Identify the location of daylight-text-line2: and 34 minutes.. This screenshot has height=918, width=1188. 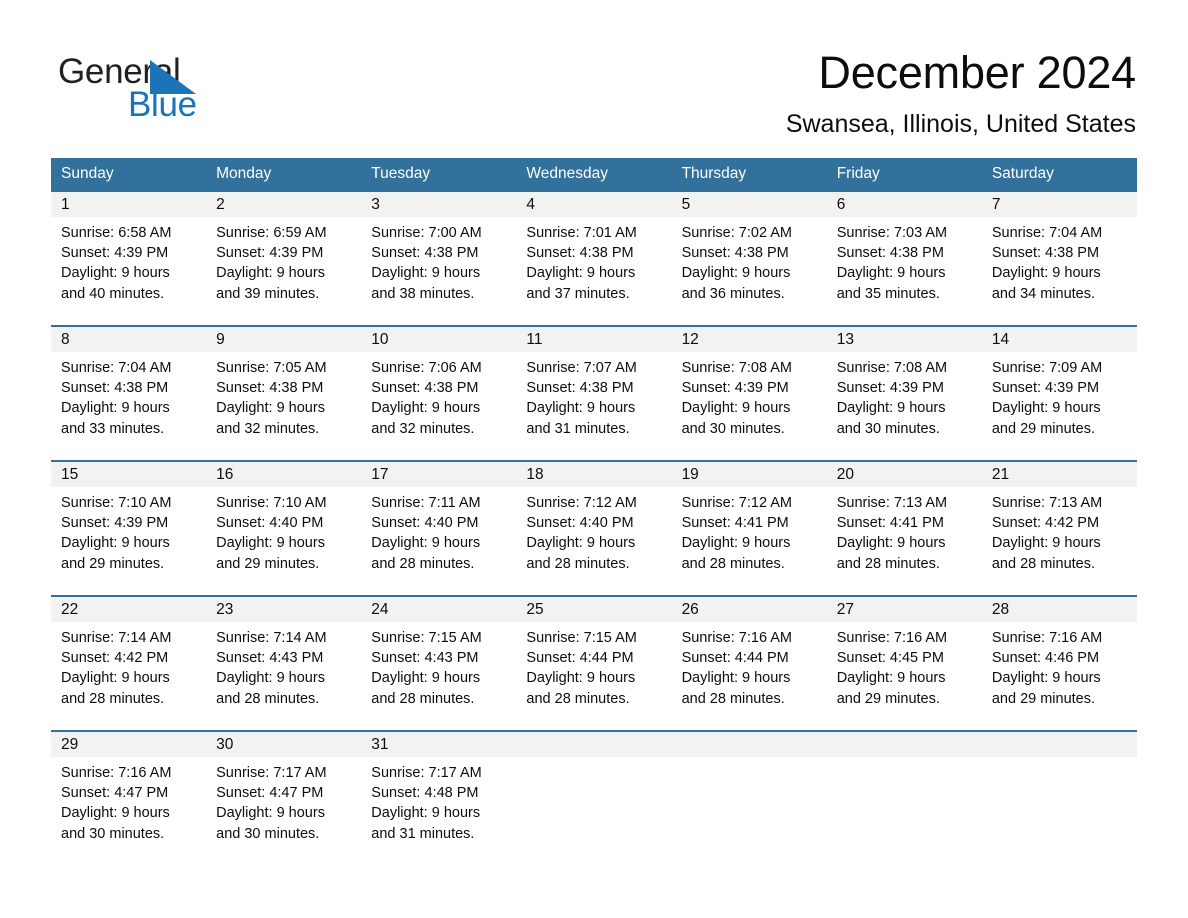
(1043, 293).